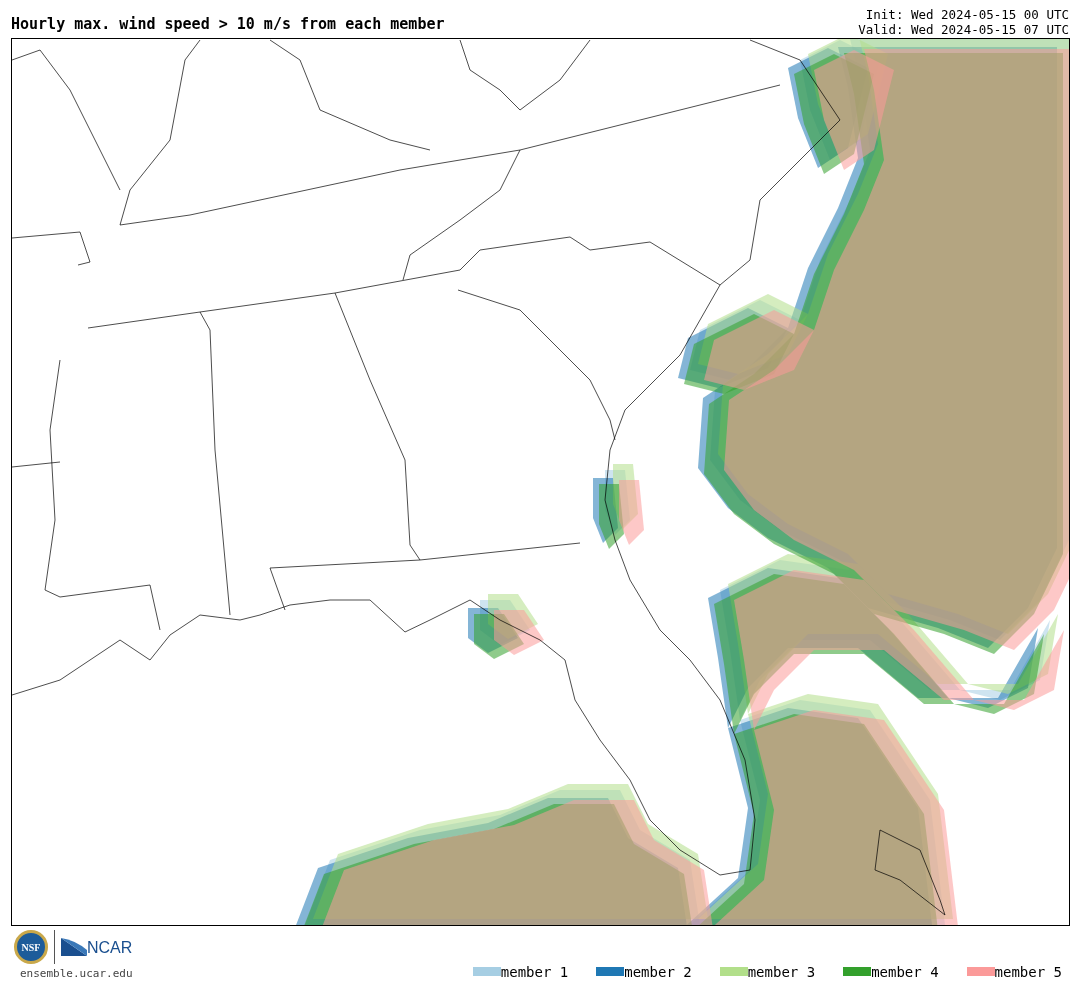 The height and width of the screenshot is (988, 1080). Describe the element at coordinates (31, 947) in the screenshot. I see `nsf-logo: NSF` at that location.